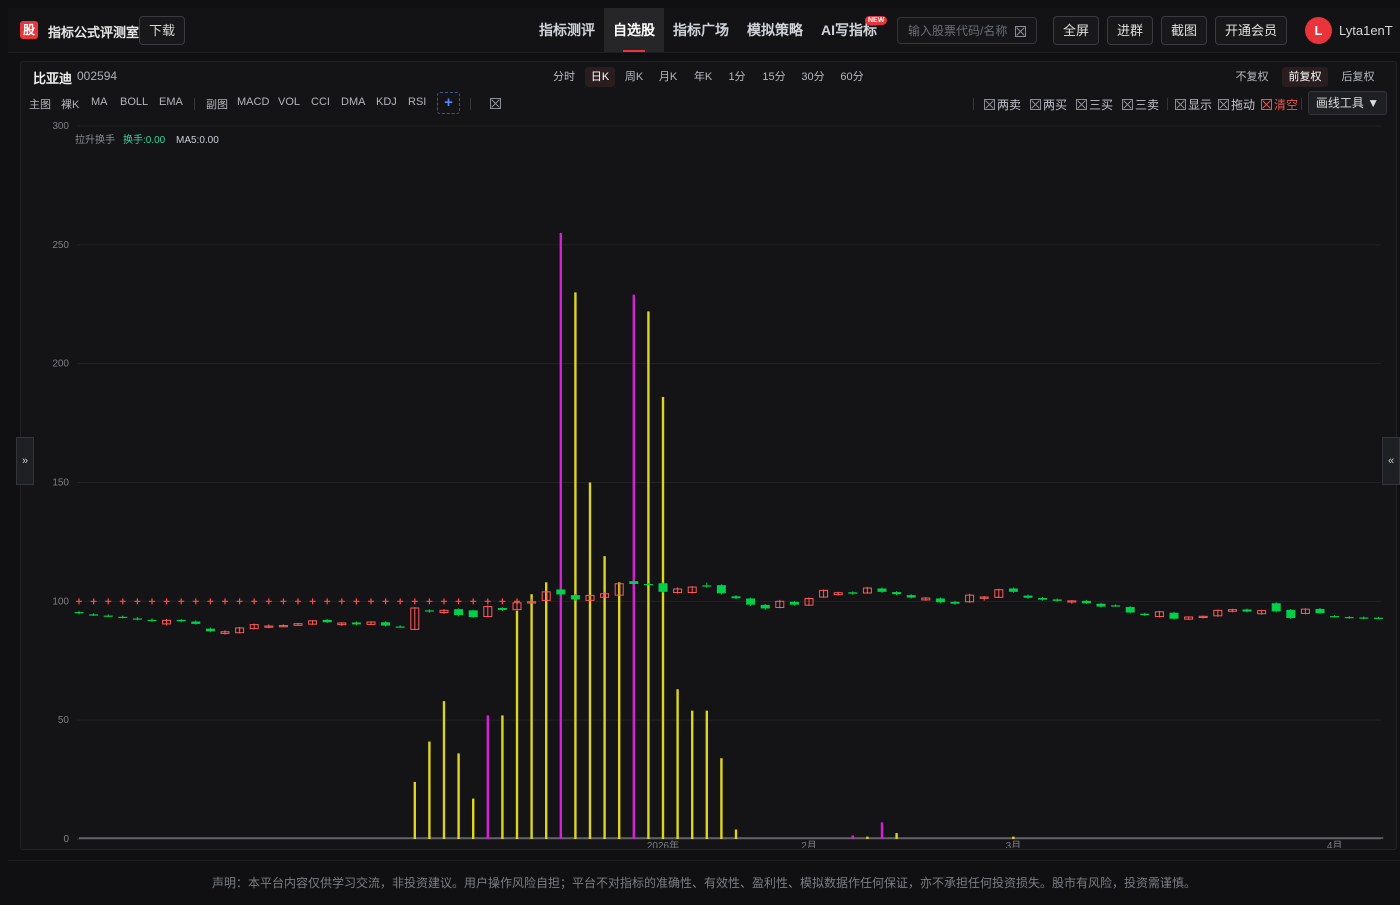 The width and height of the screenshot is (1400, 905). Describe the element at coordinates (1279, 104) in the screenshot. I see `clear-button: 清空` at that location.